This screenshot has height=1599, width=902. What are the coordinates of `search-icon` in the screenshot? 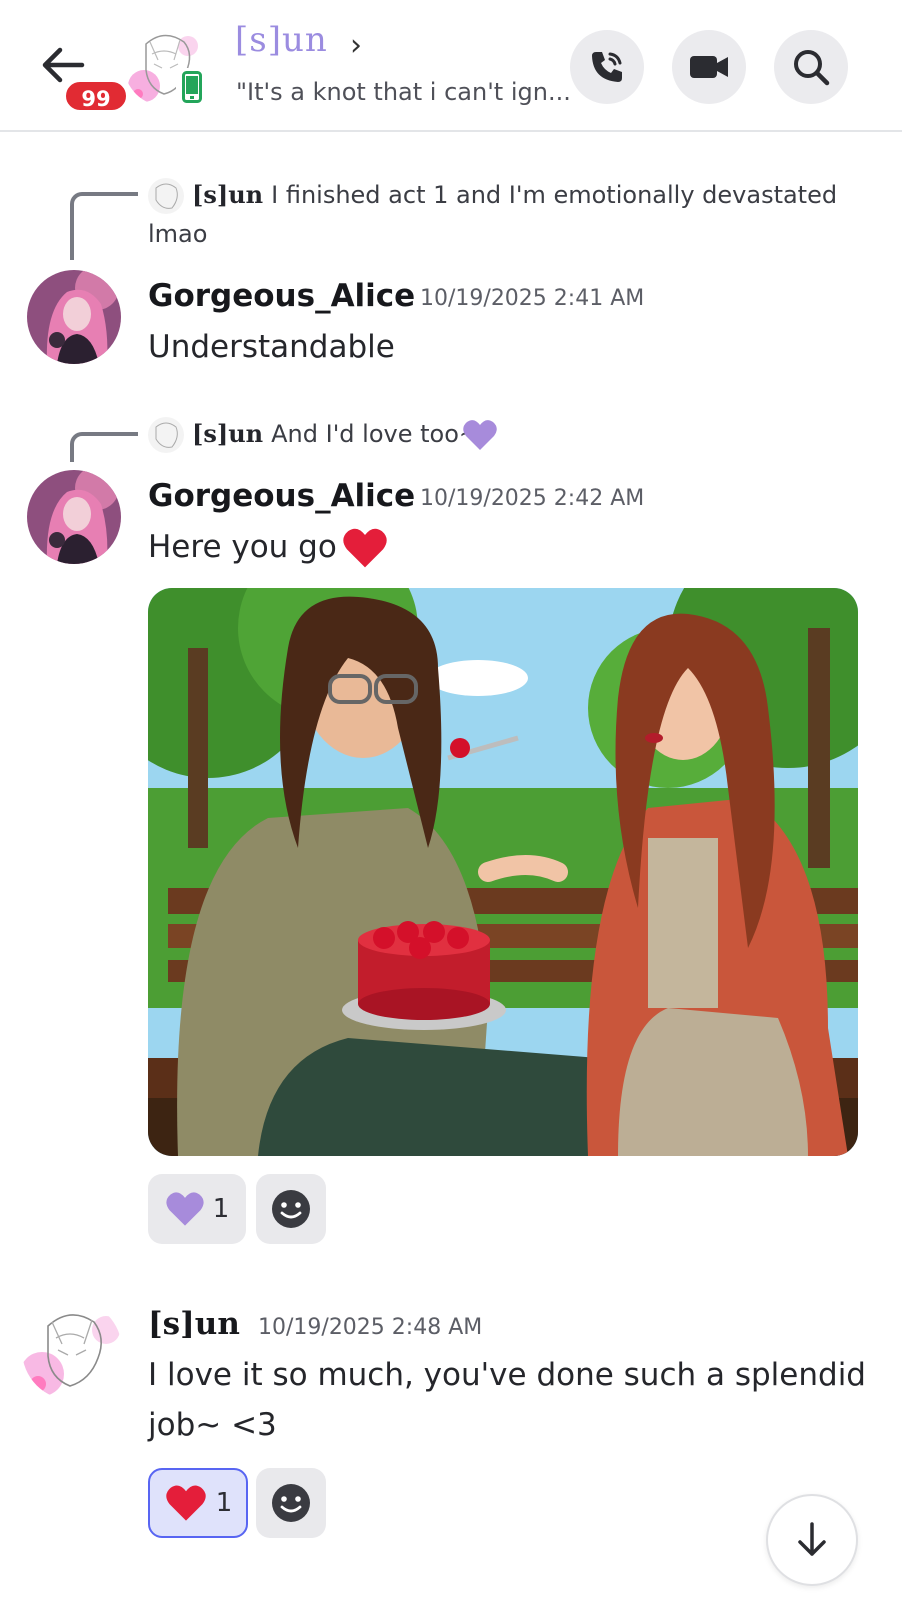 It's located at (812, 68).